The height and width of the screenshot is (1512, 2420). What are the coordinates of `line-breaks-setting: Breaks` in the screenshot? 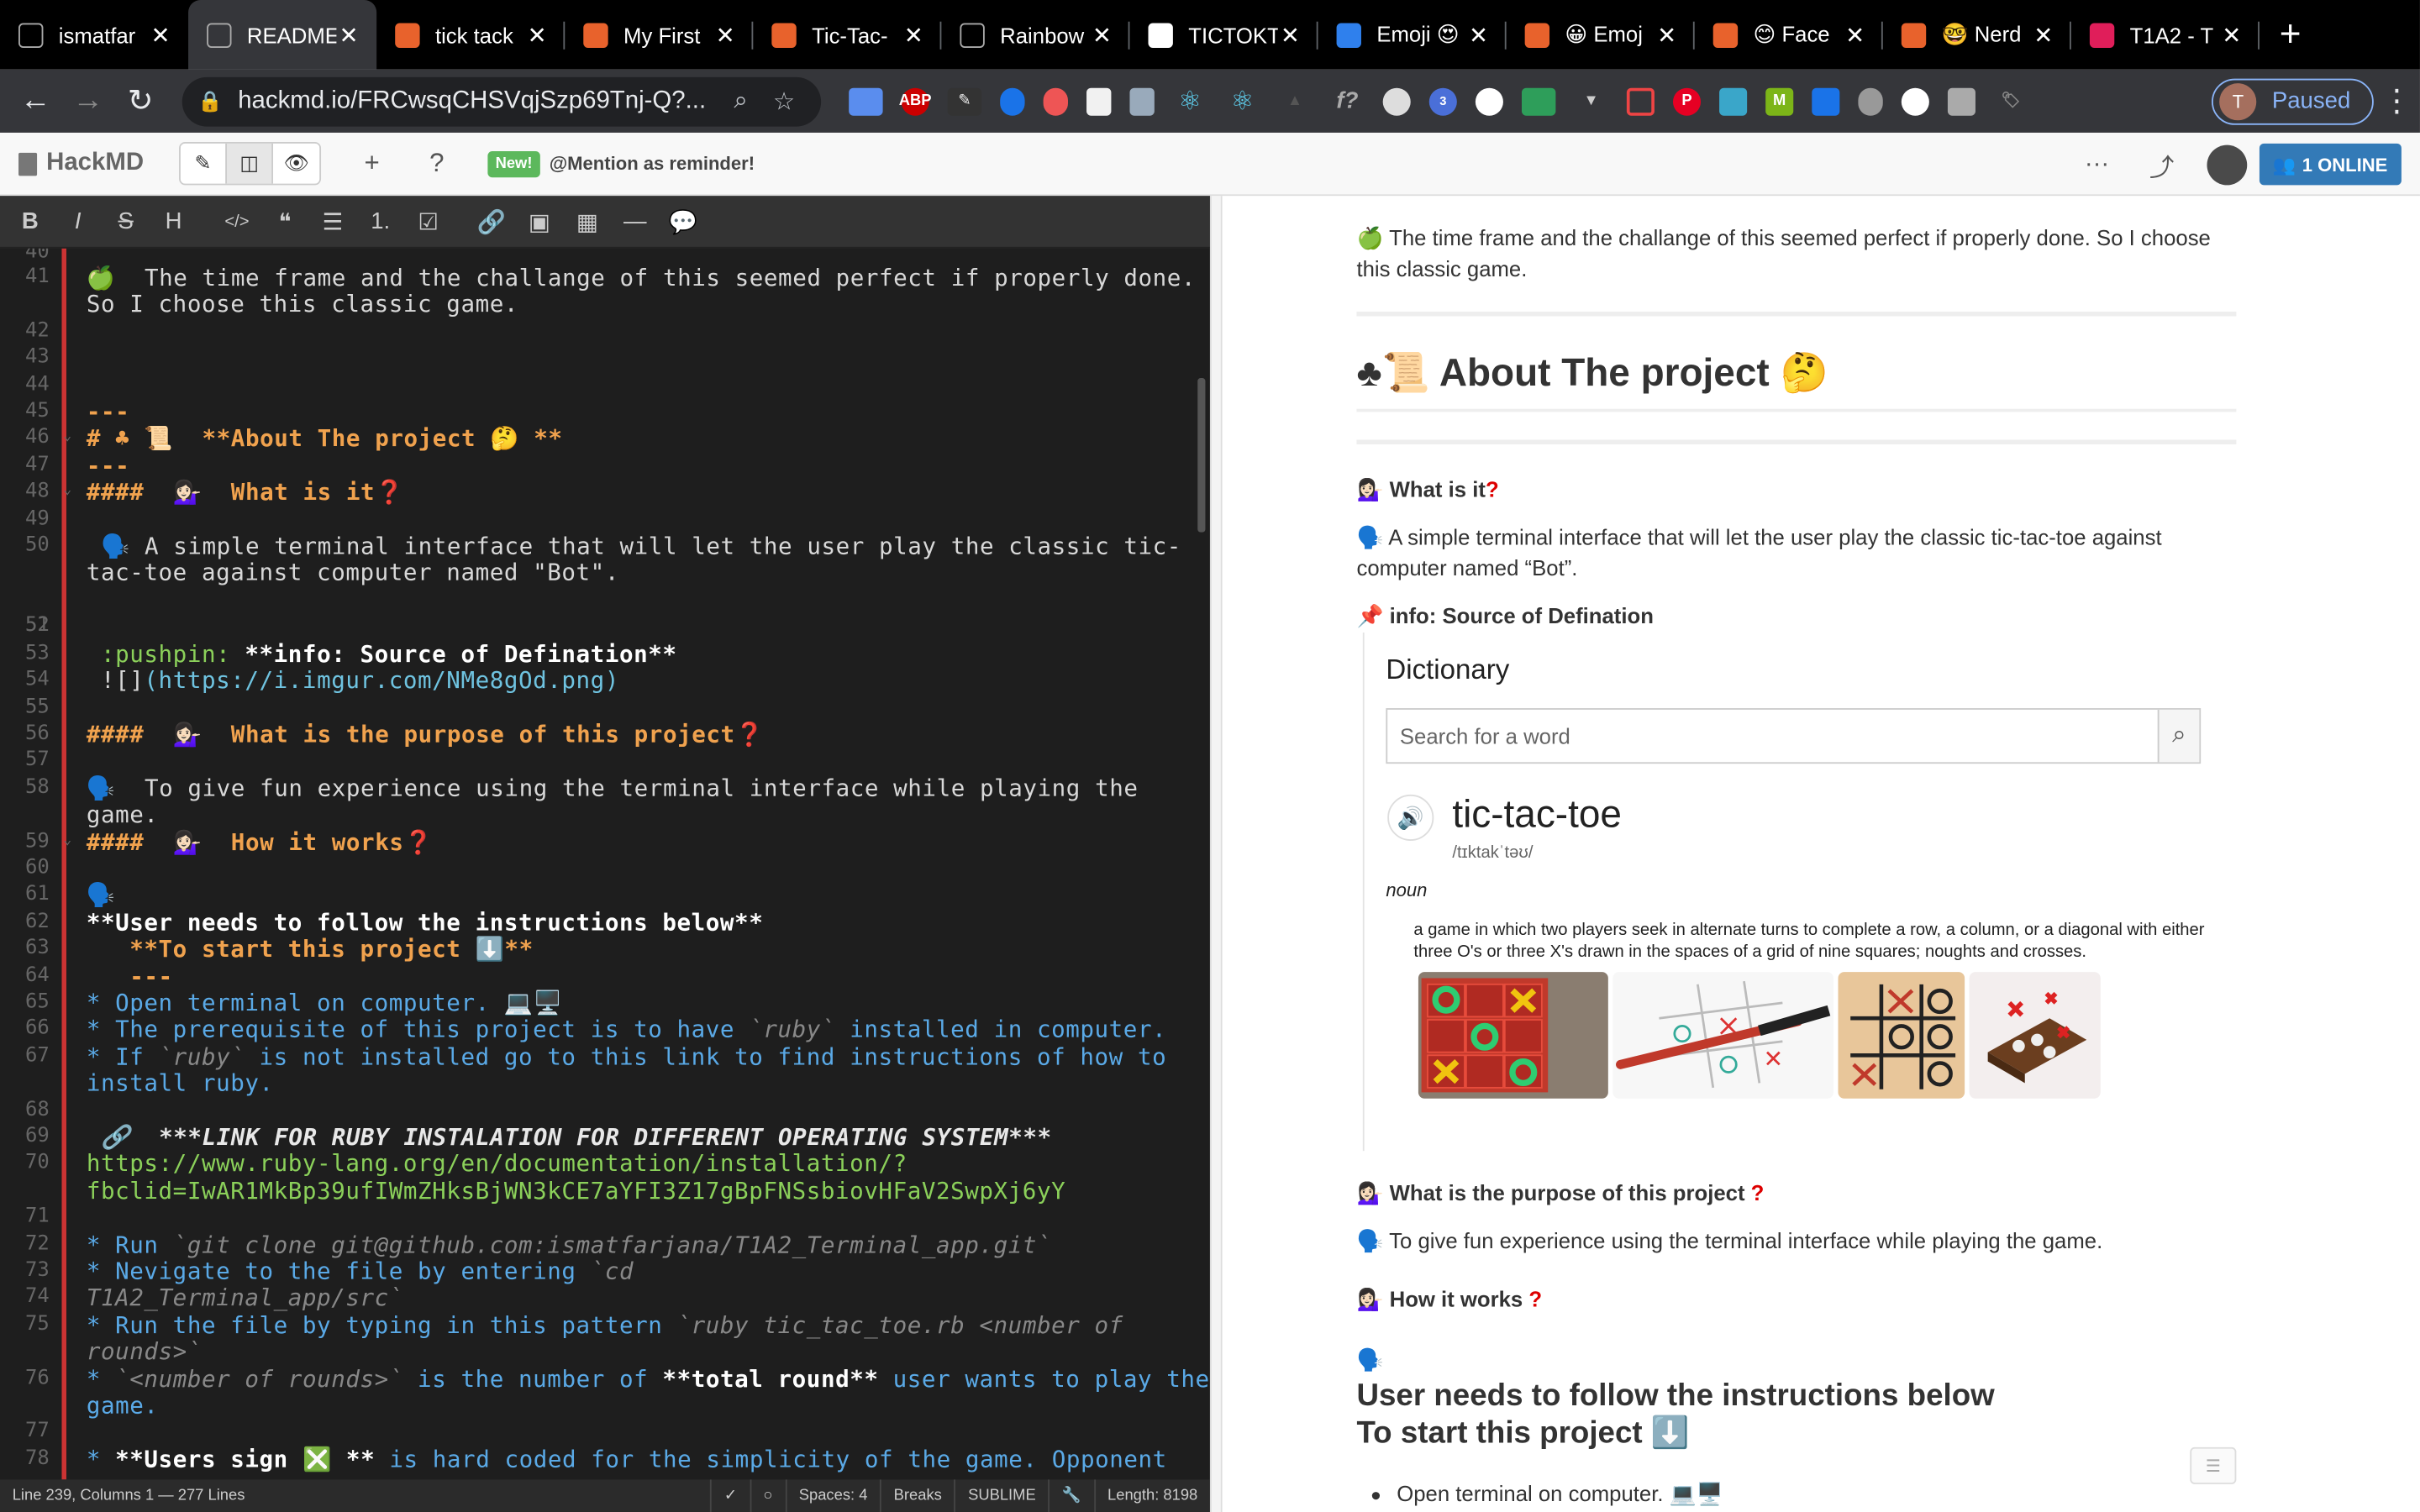 It's located at (917, 1495).